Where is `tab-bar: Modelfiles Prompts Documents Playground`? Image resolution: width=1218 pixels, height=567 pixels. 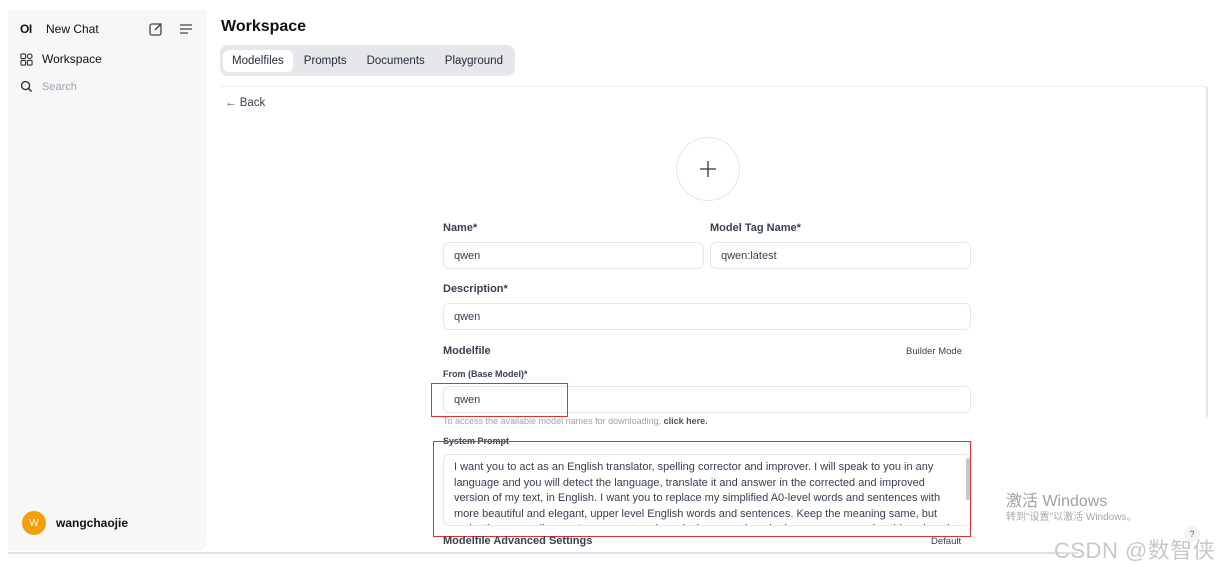
tab-bar: Modelfiles Prompts Documents Playground is located at coordinates (367, 60).